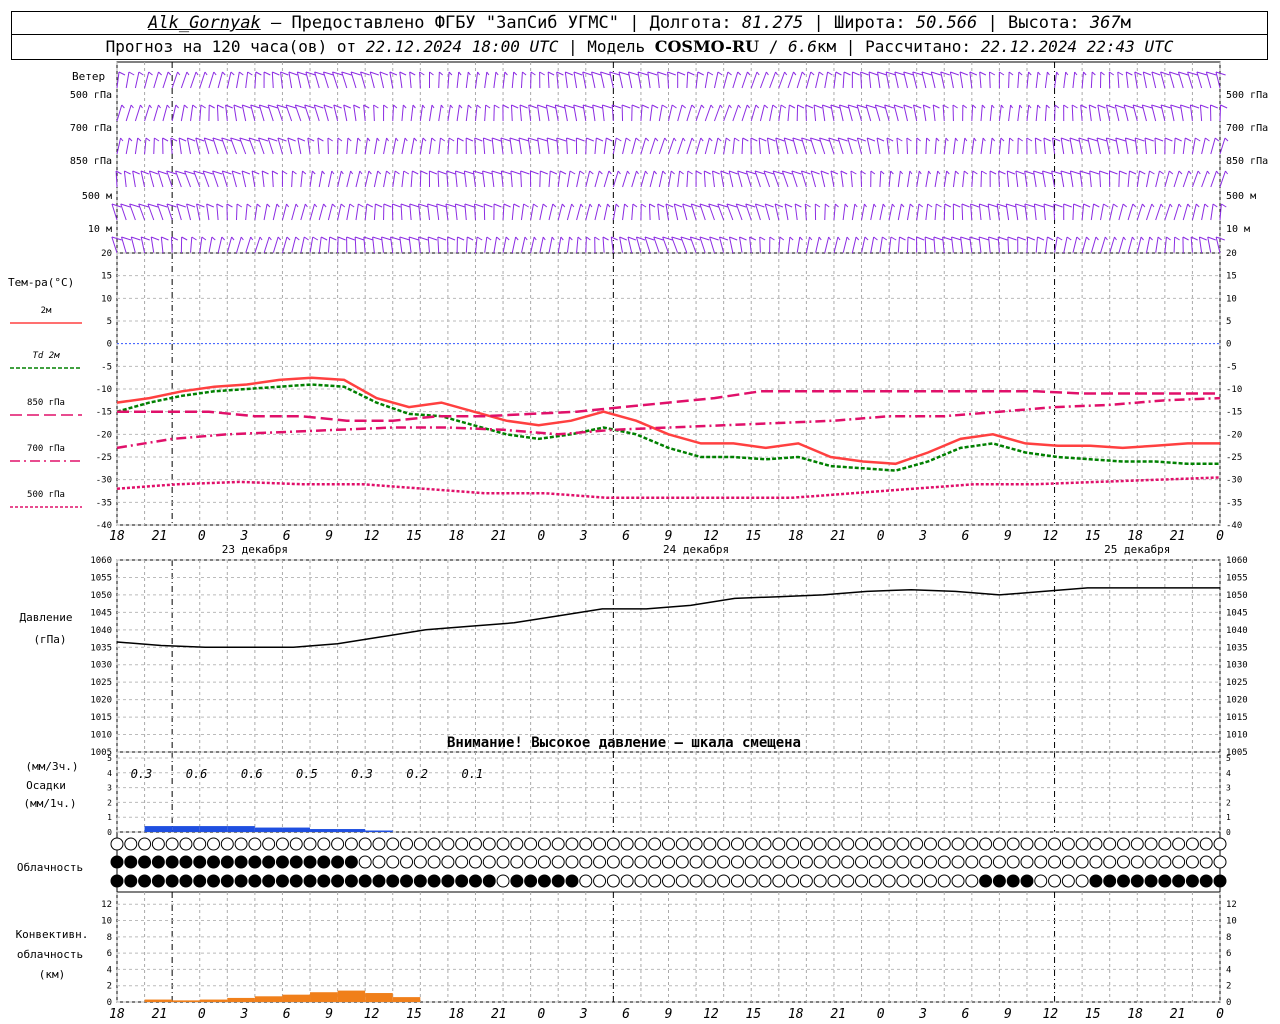 This screenshot has height=1024, width=1280. I want to click on wind-level-label-right: 500 гПа, so click(1247, 95).